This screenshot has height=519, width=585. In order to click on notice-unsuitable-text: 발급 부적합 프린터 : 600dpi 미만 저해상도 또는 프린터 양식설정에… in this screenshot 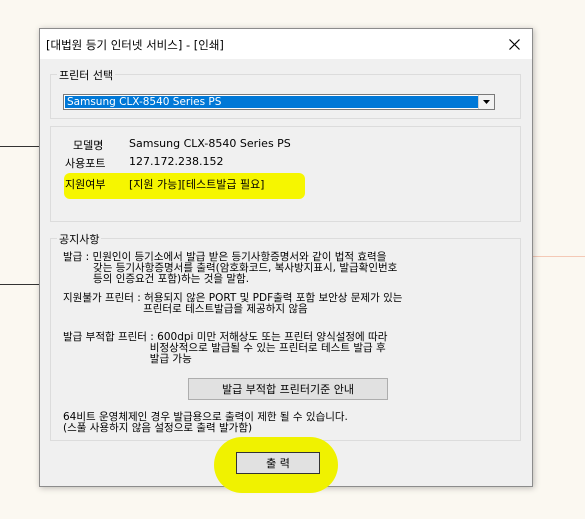, I will do `click(225, 348)`.